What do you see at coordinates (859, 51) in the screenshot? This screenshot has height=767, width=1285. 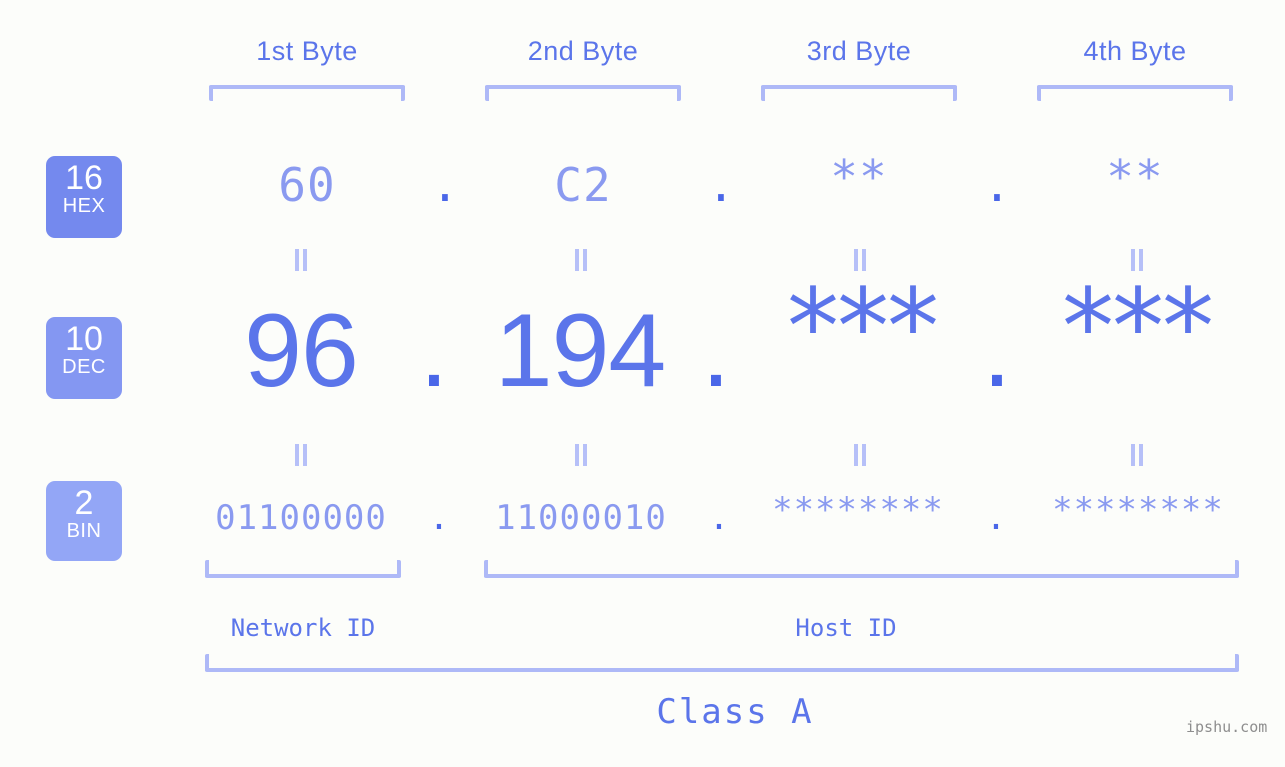 I see `byte-header-3: 3rd Byte` at bounding box center [859, 51].